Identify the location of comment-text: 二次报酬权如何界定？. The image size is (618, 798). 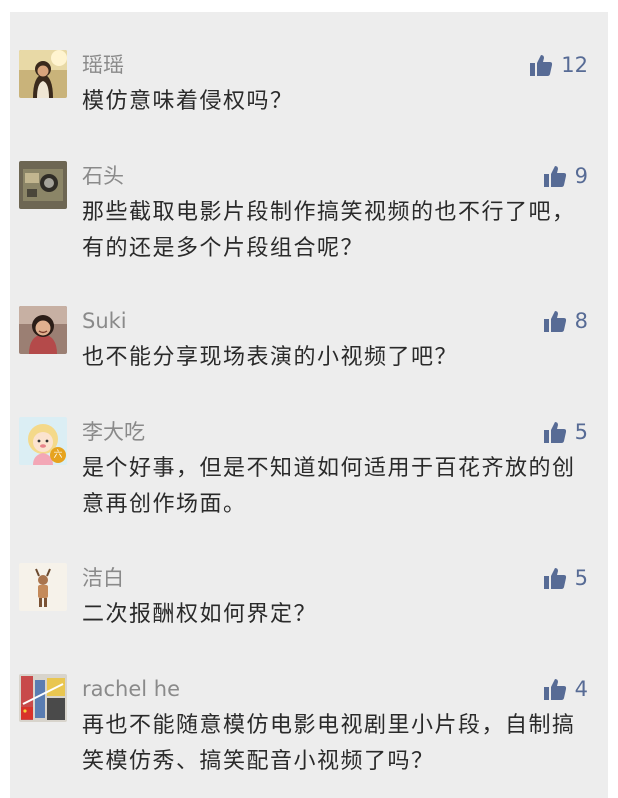
(200, 614).